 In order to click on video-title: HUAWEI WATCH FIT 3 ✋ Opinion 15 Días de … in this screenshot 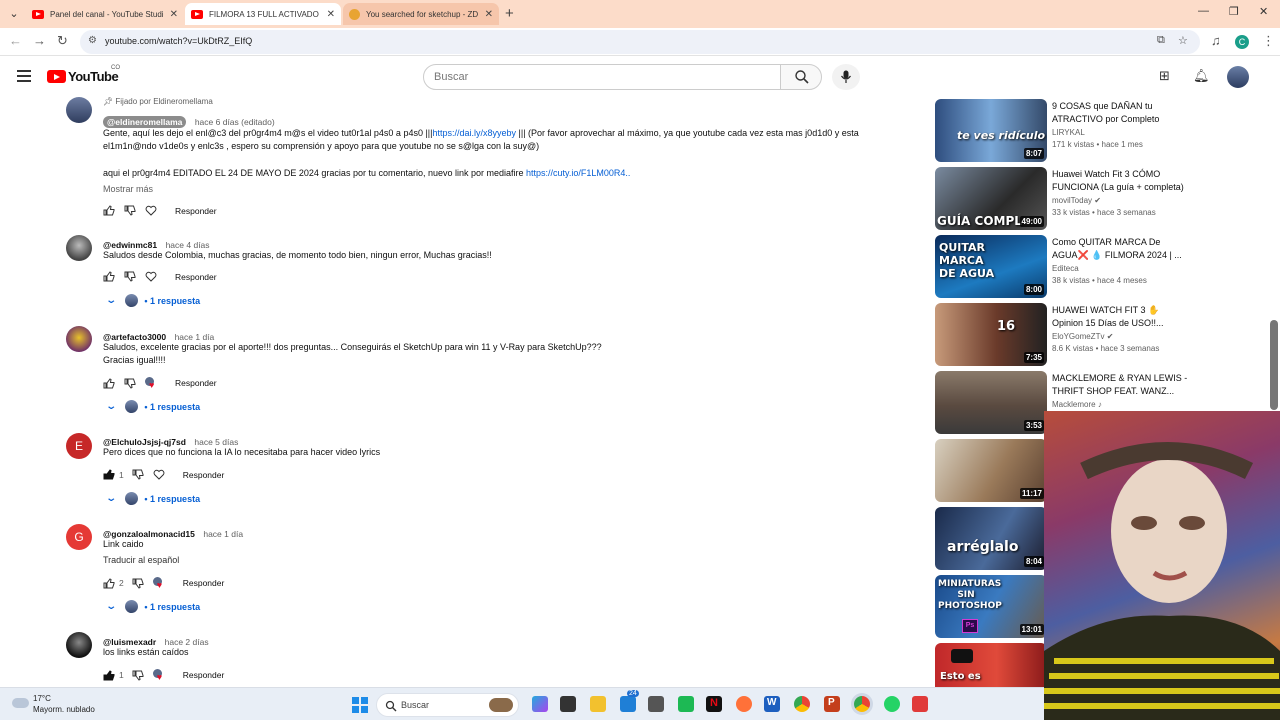, I will do `click(1122, 317)`.